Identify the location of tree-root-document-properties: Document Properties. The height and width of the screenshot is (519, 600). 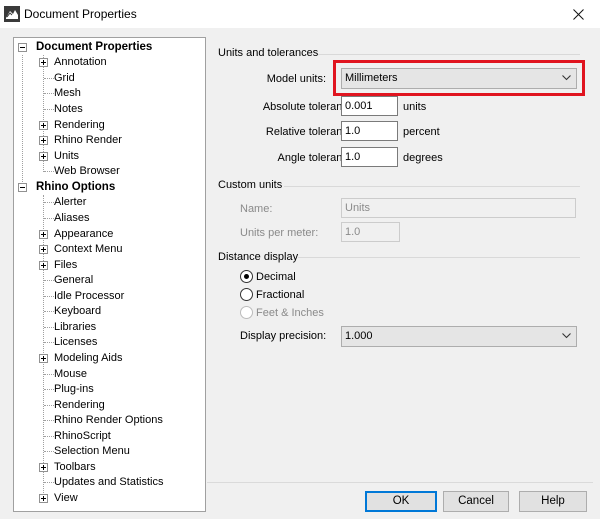
(109, 47).